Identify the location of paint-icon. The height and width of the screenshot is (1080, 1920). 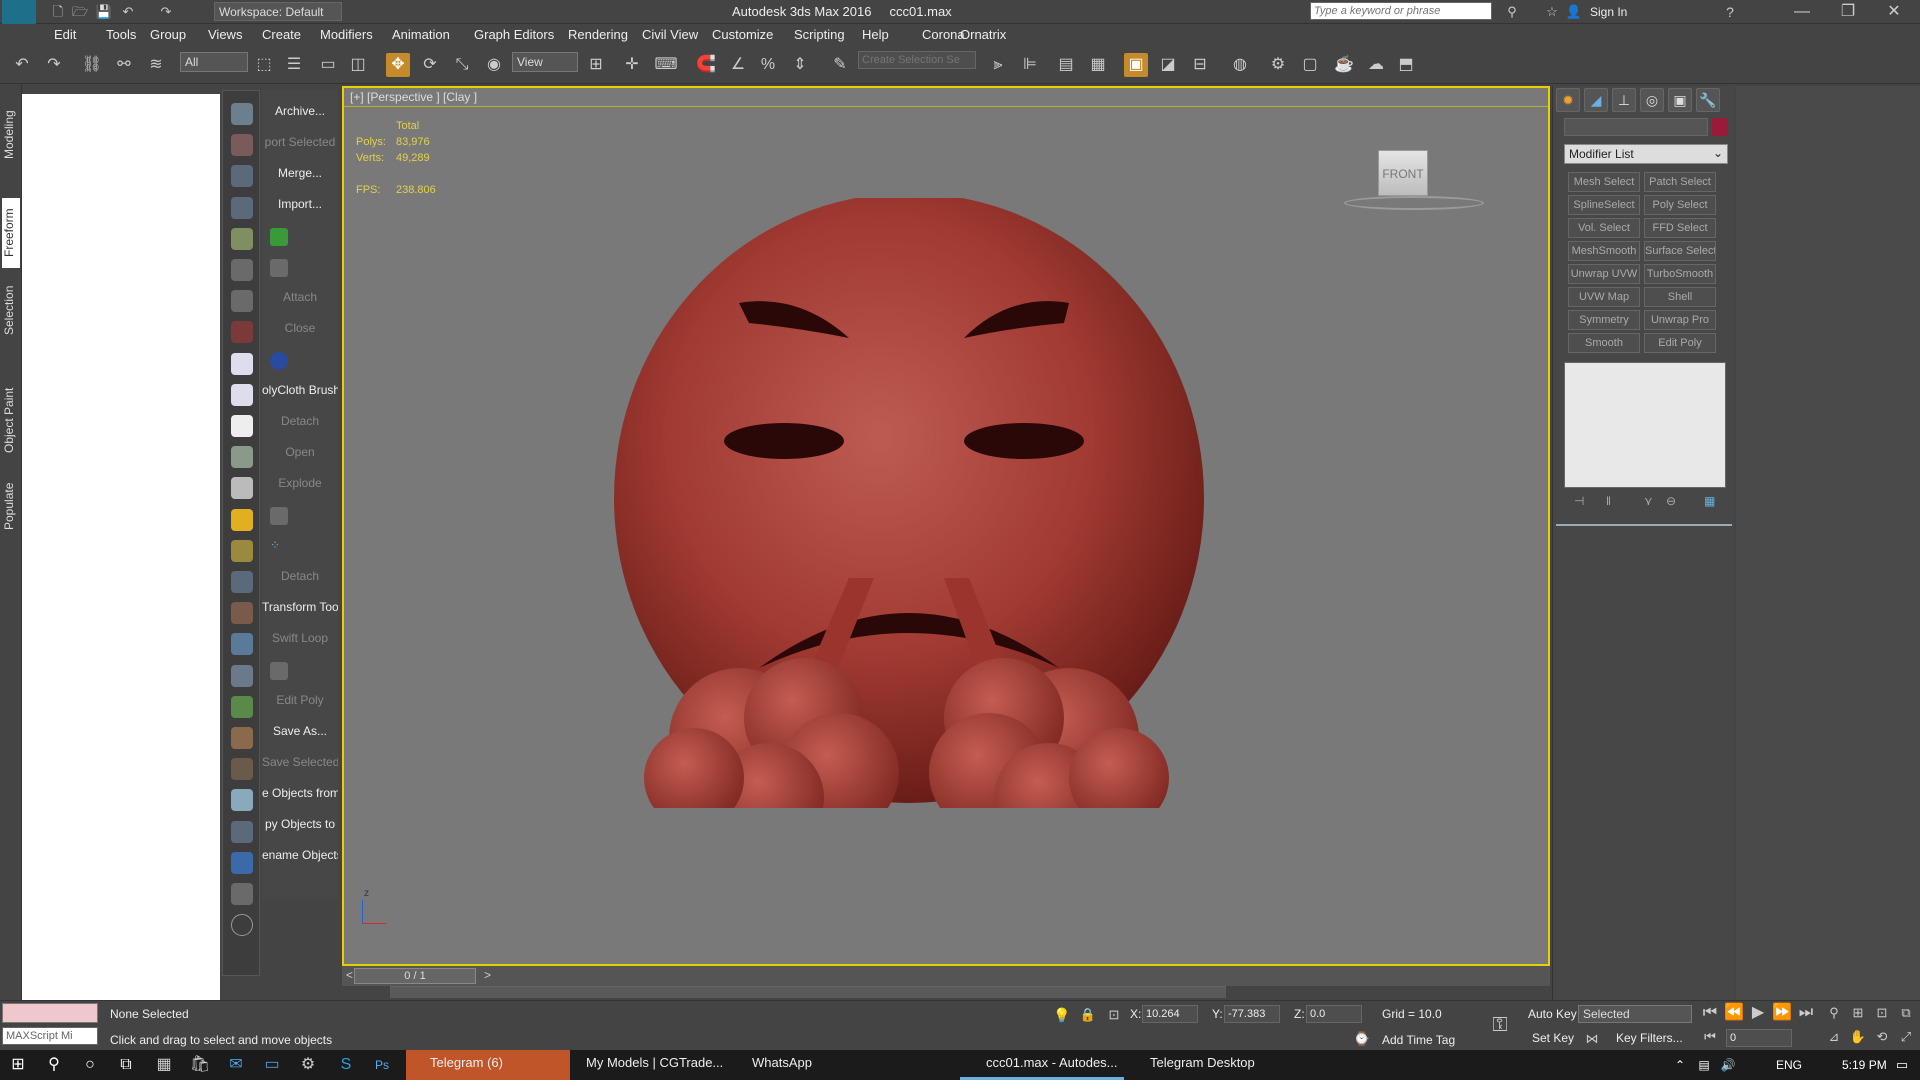
(242, 613).